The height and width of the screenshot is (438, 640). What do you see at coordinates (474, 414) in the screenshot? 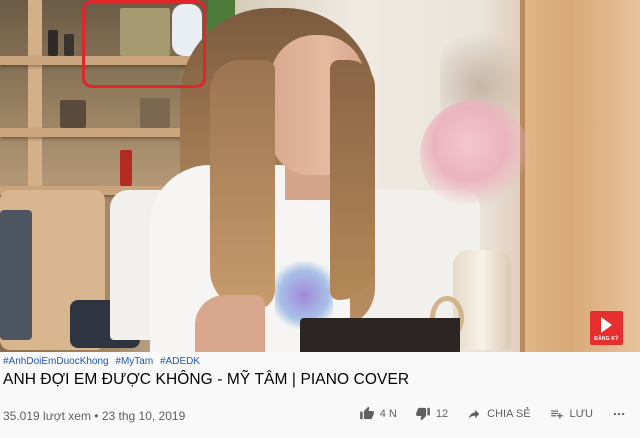
I see `share-icon` at bounding box center [474, 414].